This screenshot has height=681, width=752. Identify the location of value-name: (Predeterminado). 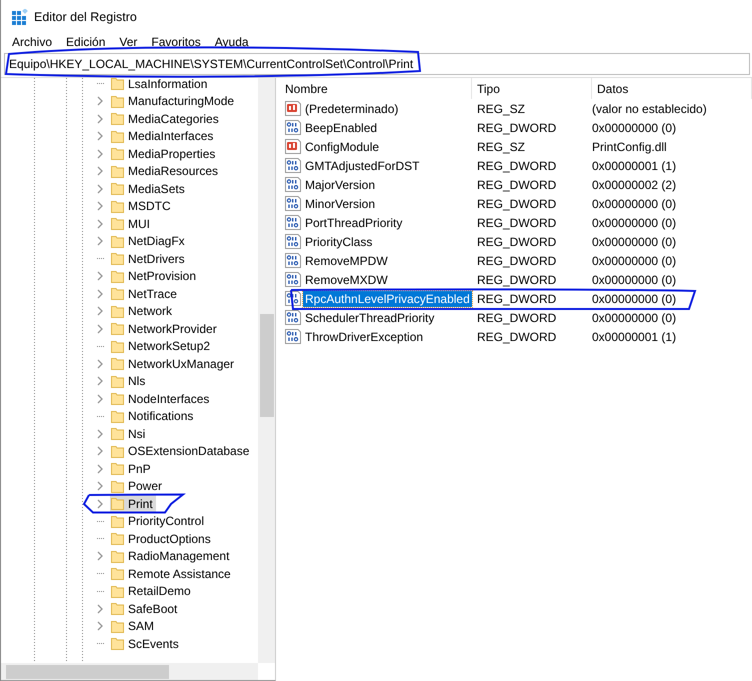
(351, 108).